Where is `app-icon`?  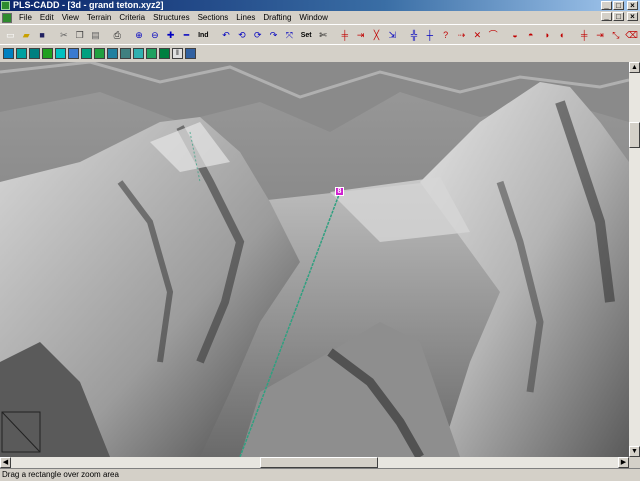 app-icon is located at coordinates (5, 5).